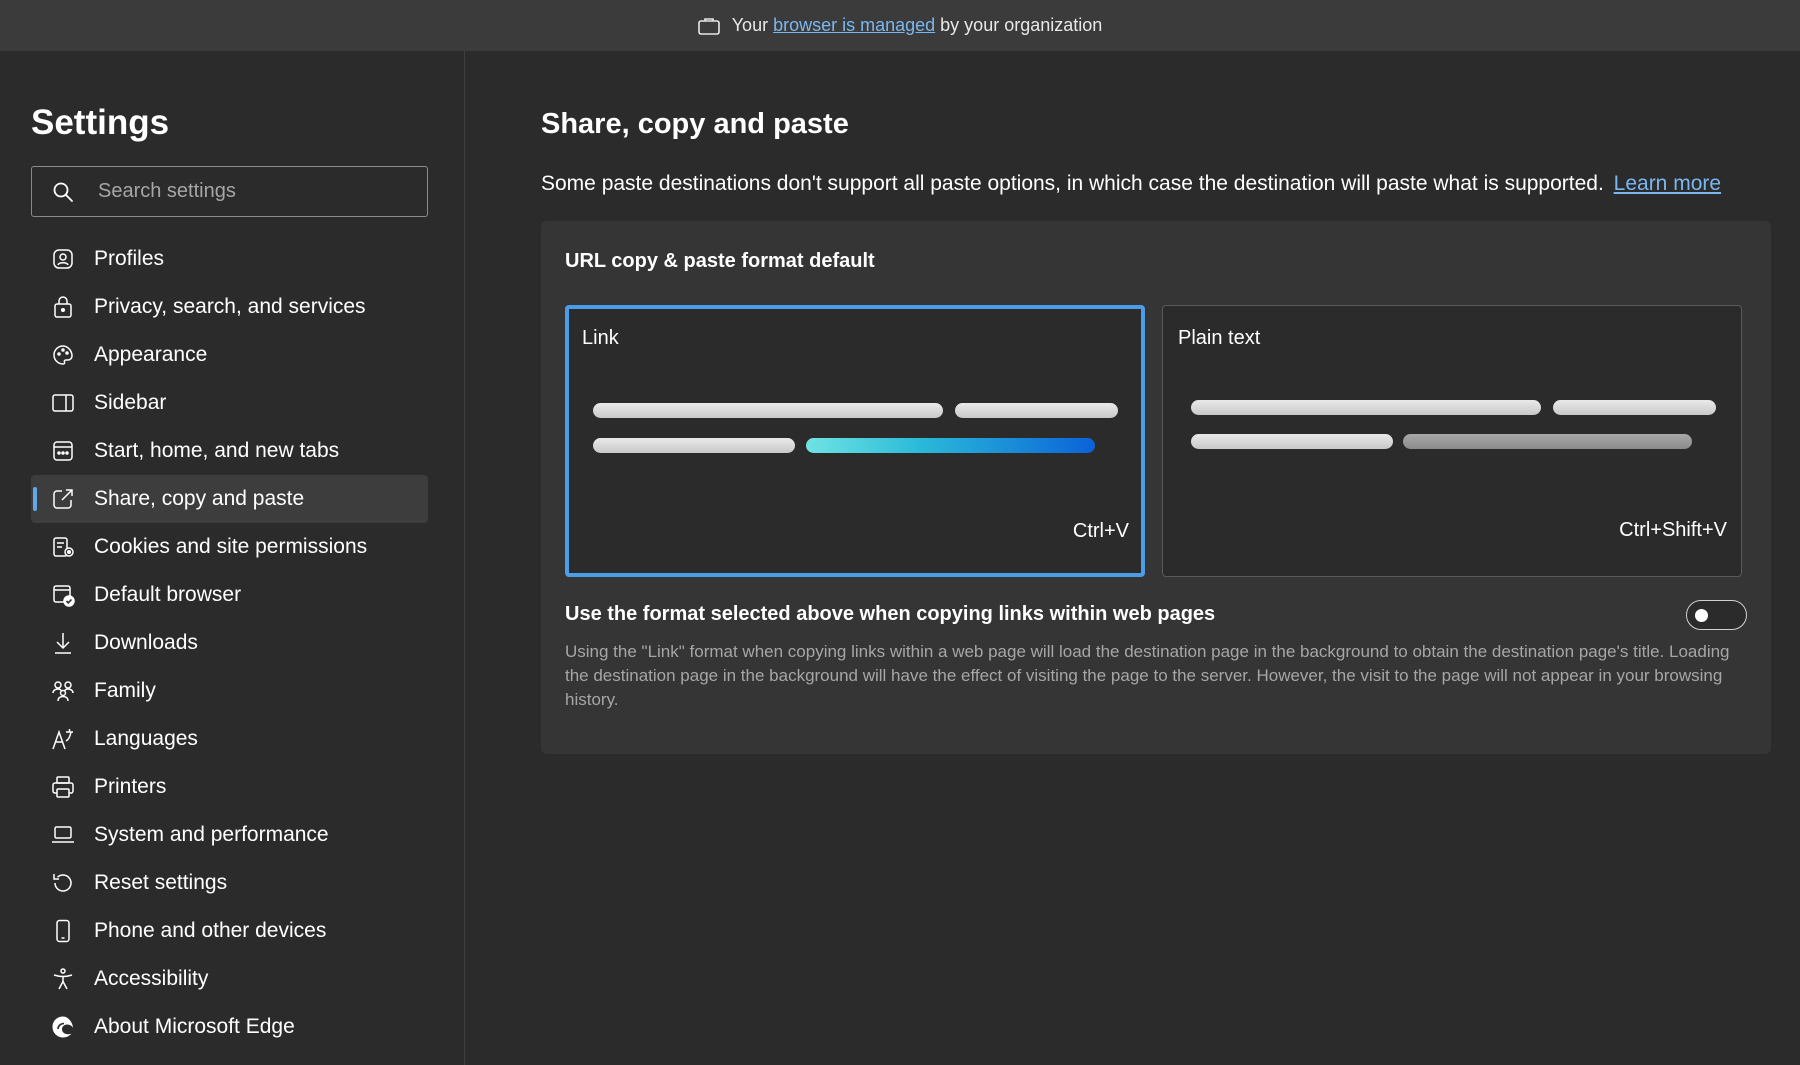 Image resolution: width=1800 pixels, height=1065 pixels. I want to click on sidebar-item-appearance: Appearance, so click(229, 355).